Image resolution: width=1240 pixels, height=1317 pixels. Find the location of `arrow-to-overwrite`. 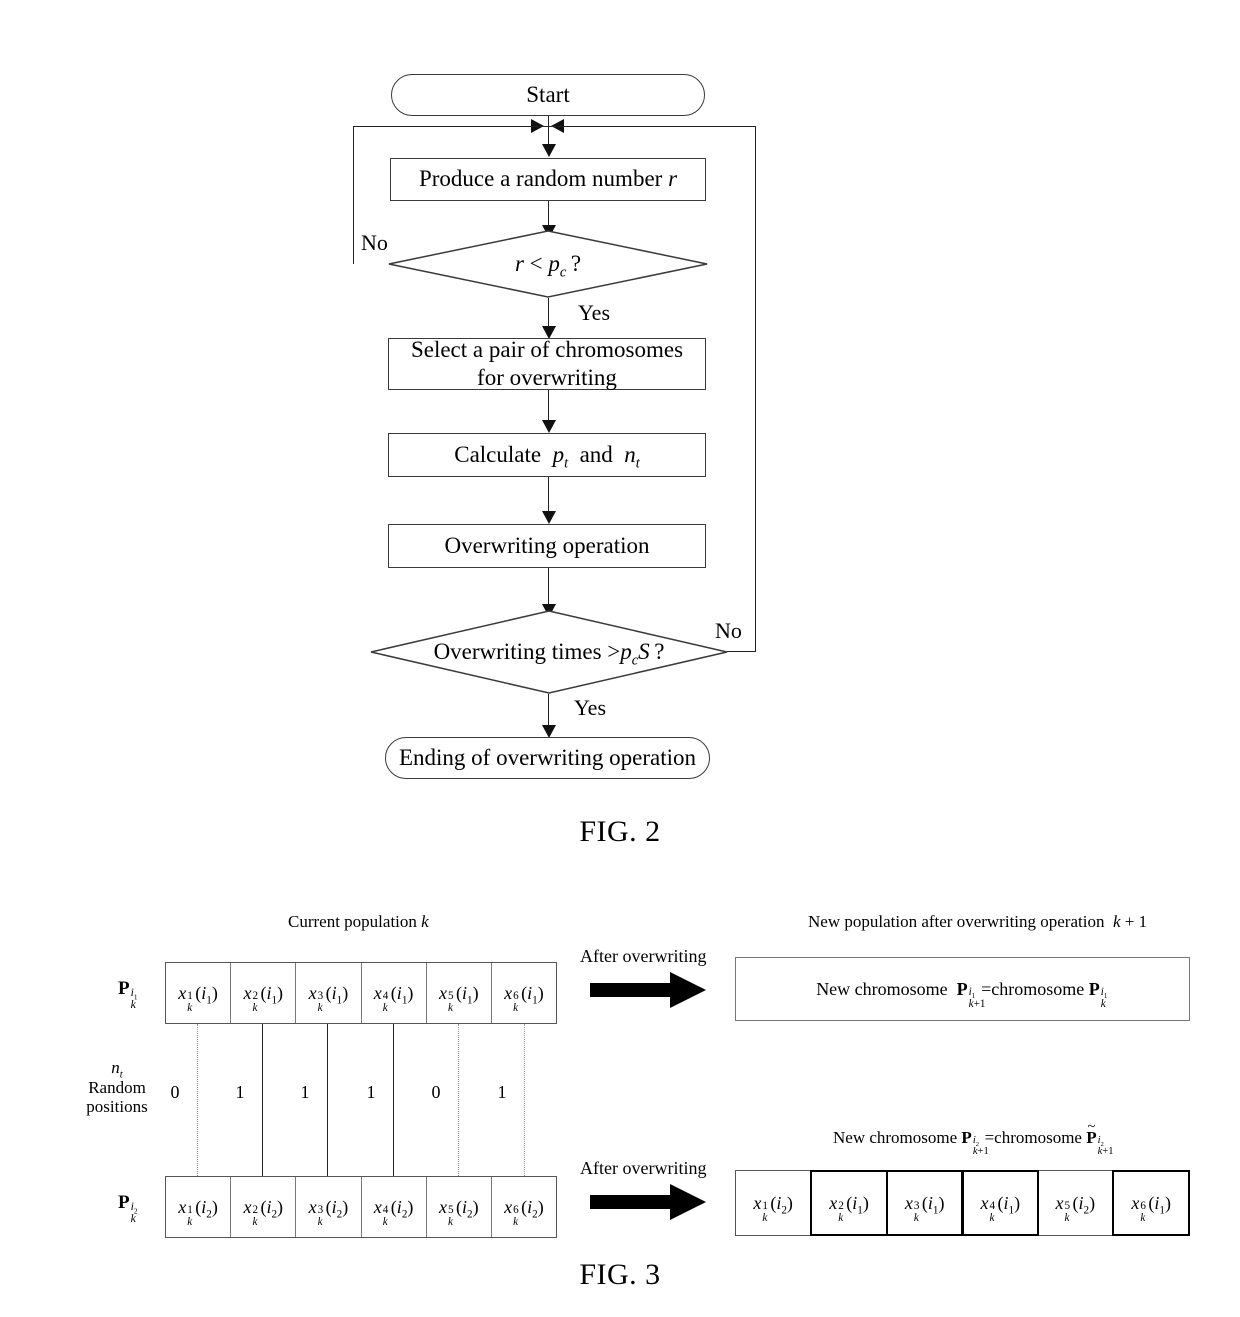

arrow-to-overwrite is located at coordinates (549, 517).